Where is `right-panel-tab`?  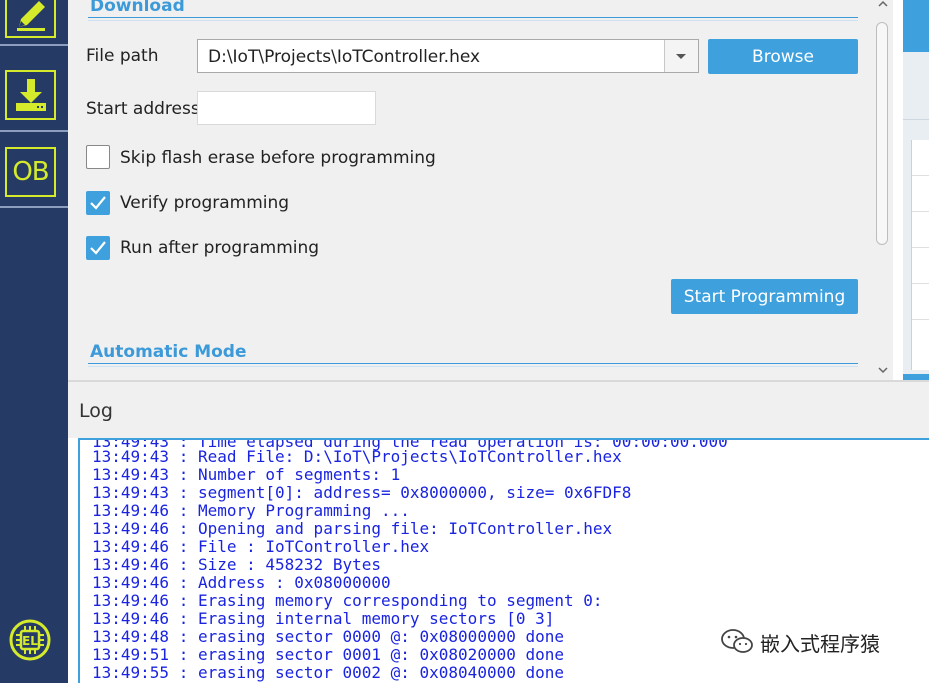 right-panel-tab is located at coordinates (916, 20).